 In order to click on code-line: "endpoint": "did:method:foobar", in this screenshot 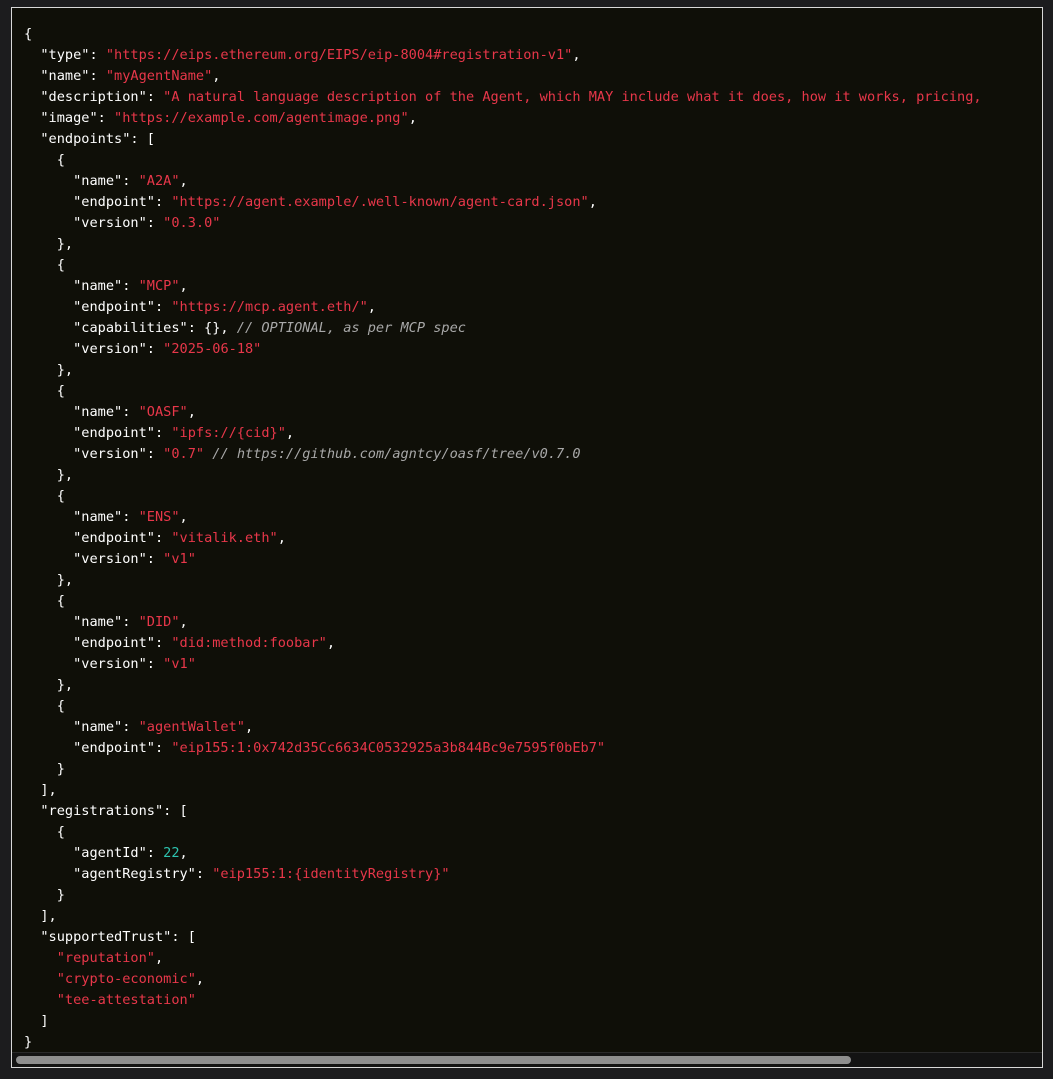, I will do `click(503, 643)`.